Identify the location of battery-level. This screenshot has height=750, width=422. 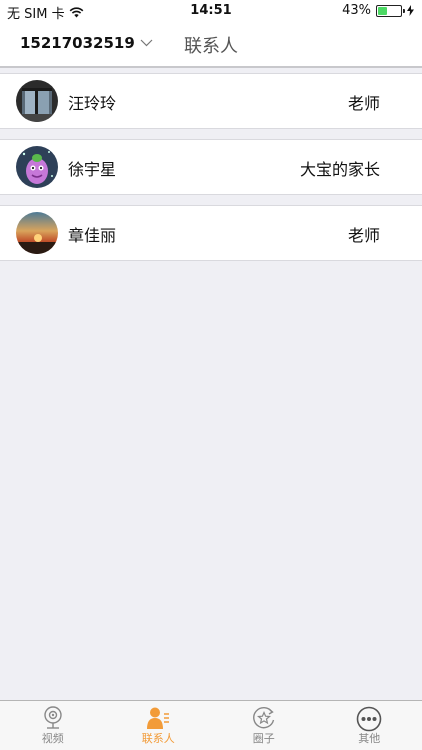
(382, 10).